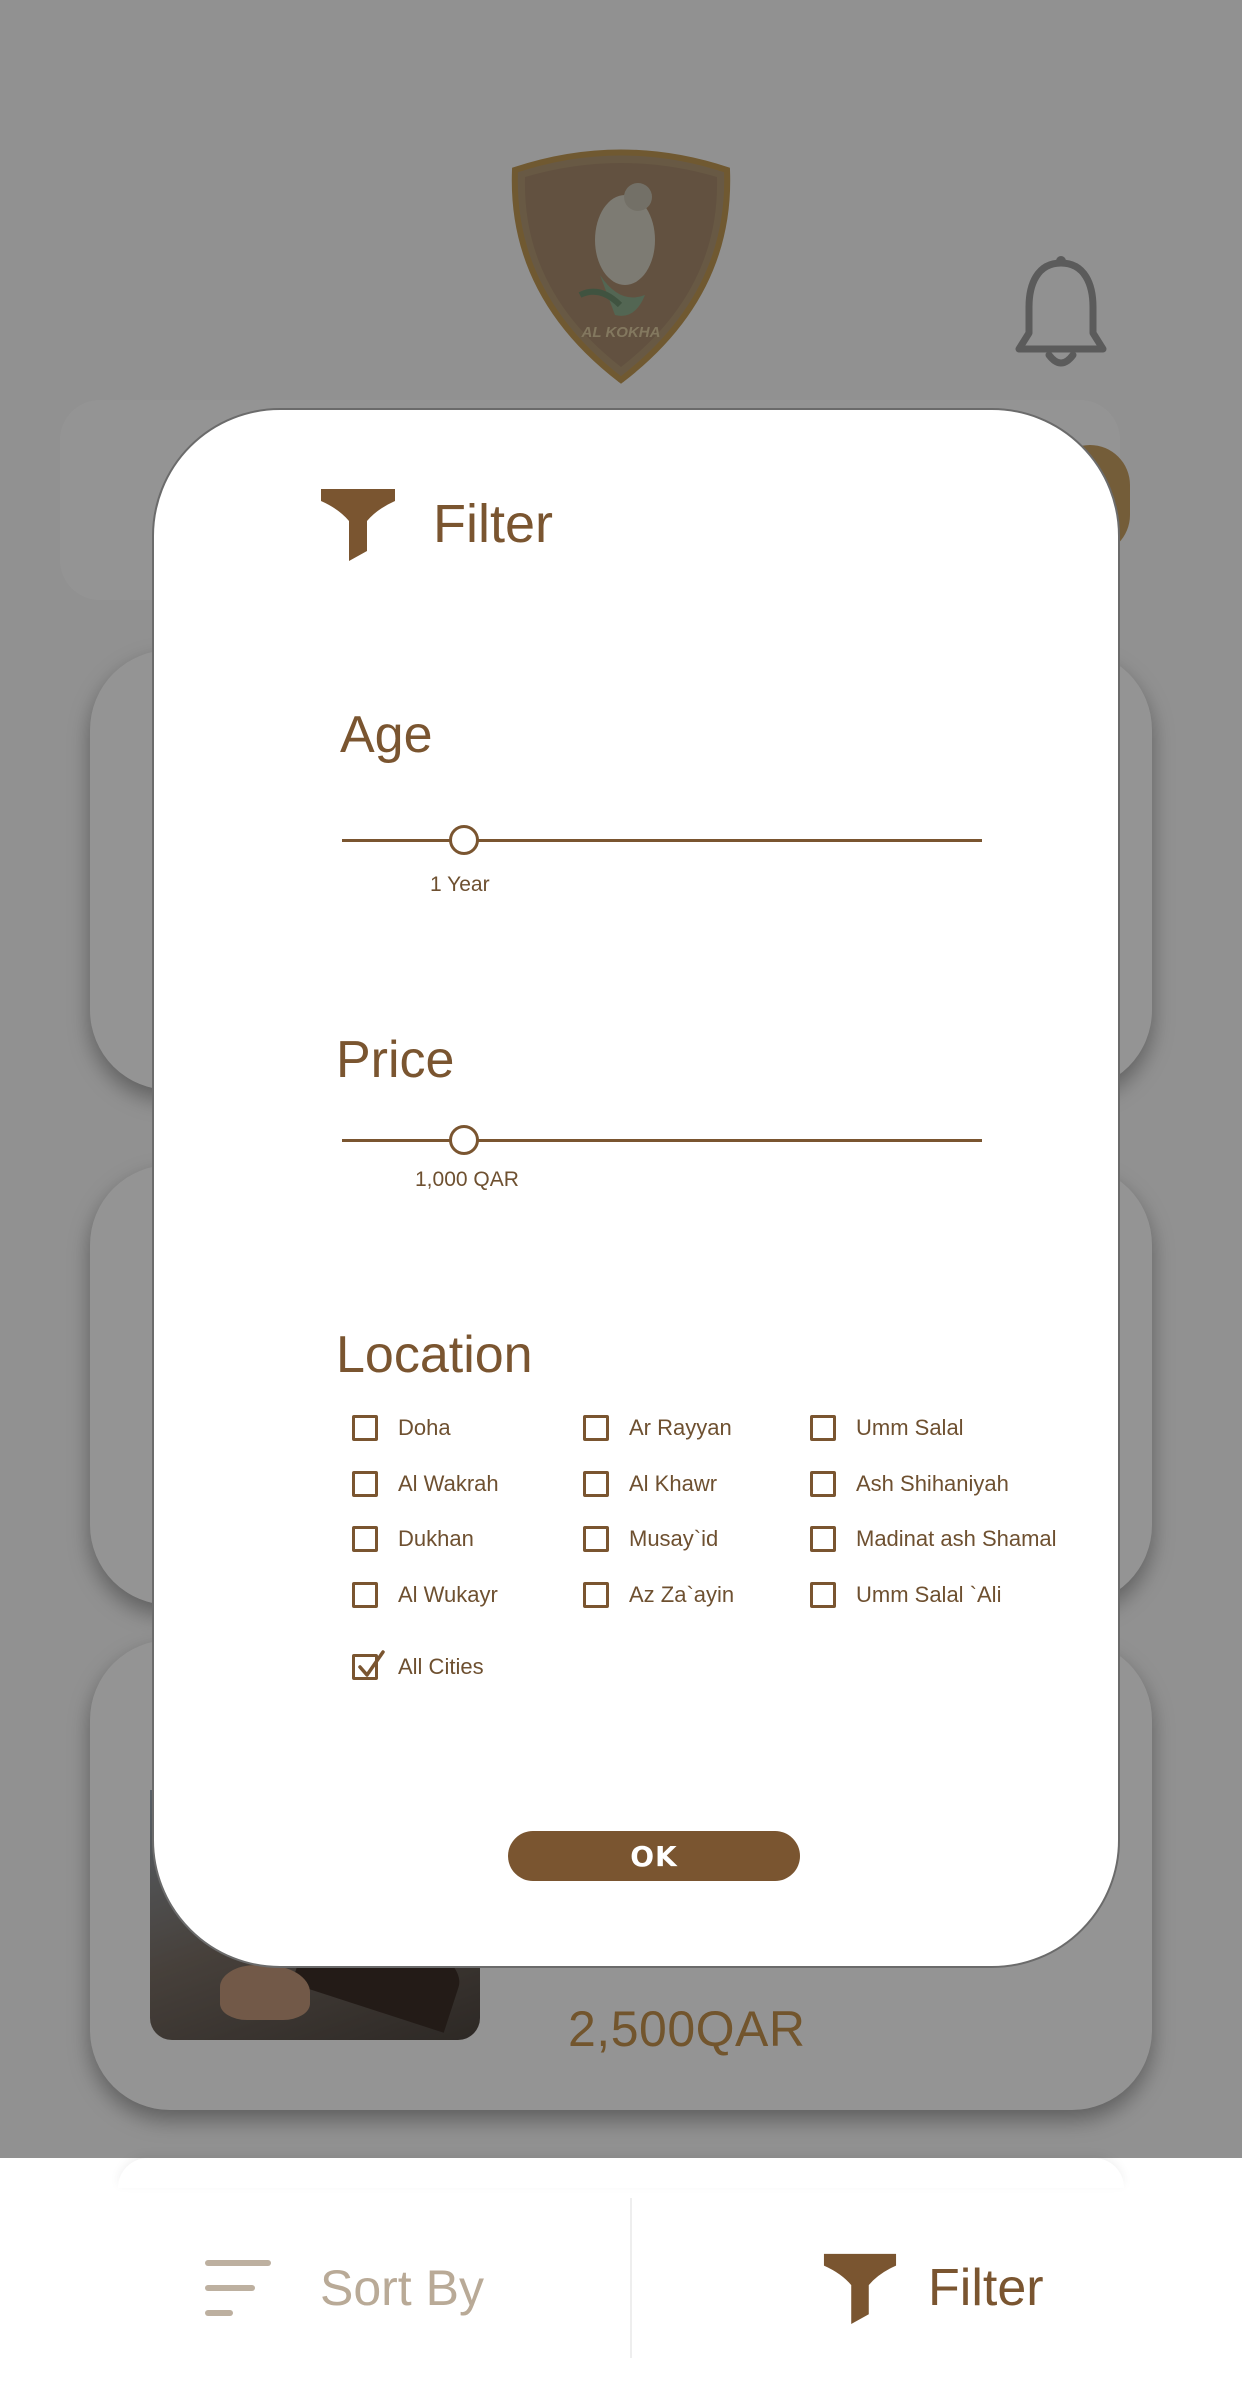  Describe the element at coordinates (956, 1538) in the screenshot. I see `location-label: Madinat ash Shamal` at that location.